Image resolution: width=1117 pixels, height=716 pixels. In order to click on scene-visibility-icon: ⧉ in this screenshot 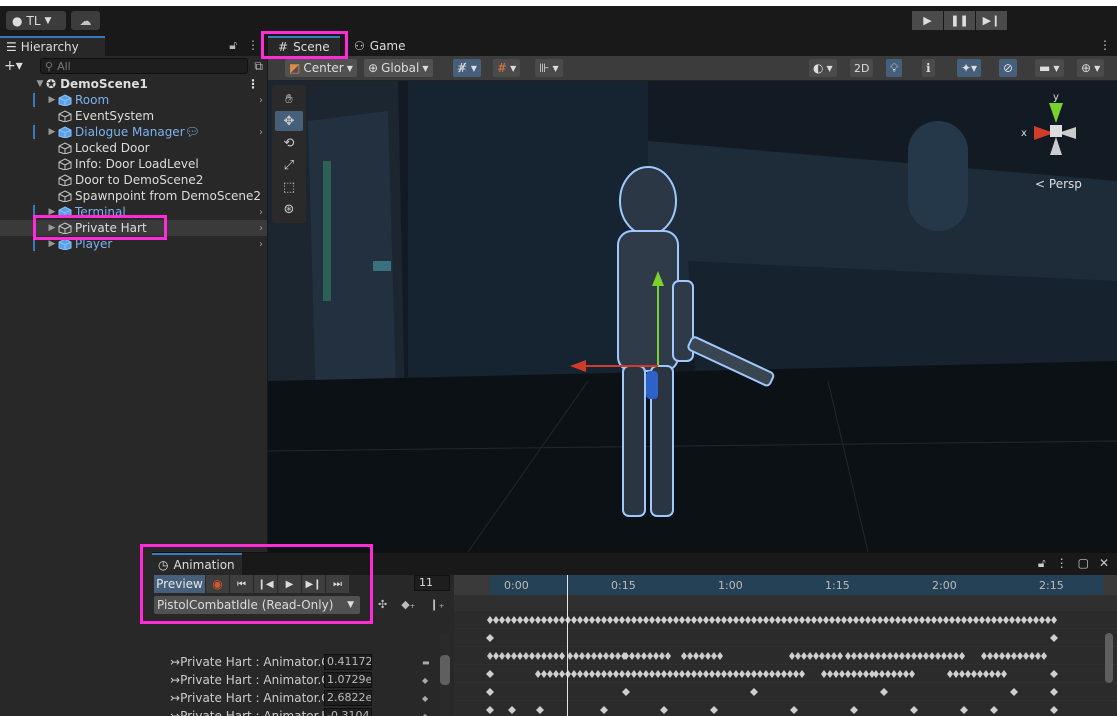, I will do `click(258, 66)`.